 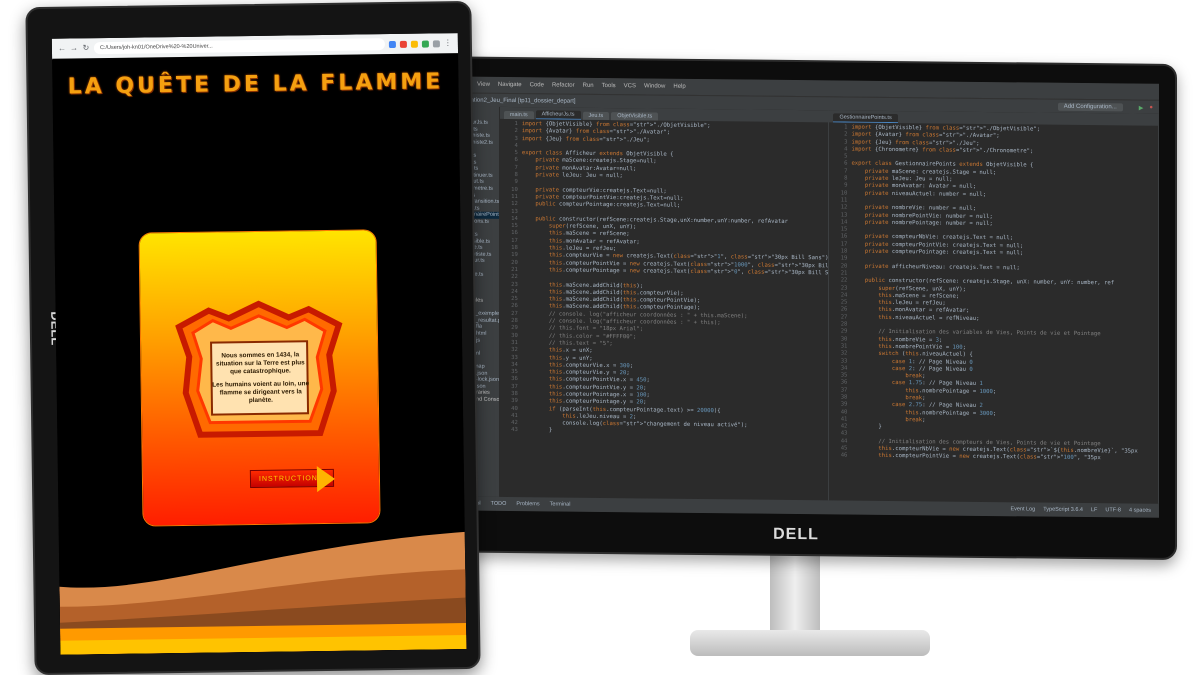 What do you see at coordinates (930, 172) in the screenshot?
I see `code-text: private maScene: createjs.Stage = null;` at bounding box center [930, 172].